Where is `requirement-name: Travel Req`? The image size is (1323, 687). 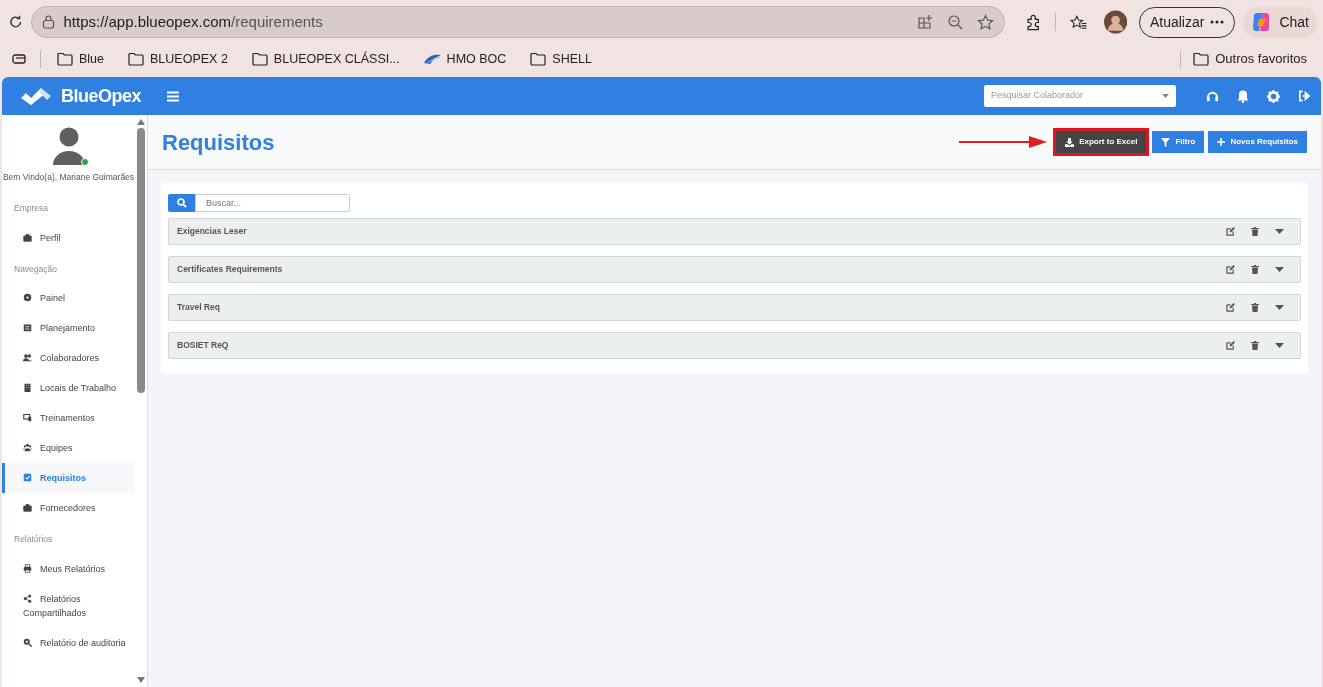
requirement-name: Travel Req is located at coordinates (199, 307).